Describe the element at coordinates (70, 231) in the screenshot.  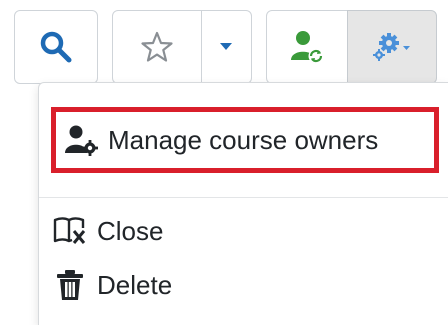
I see `book-close-icon` at that location.